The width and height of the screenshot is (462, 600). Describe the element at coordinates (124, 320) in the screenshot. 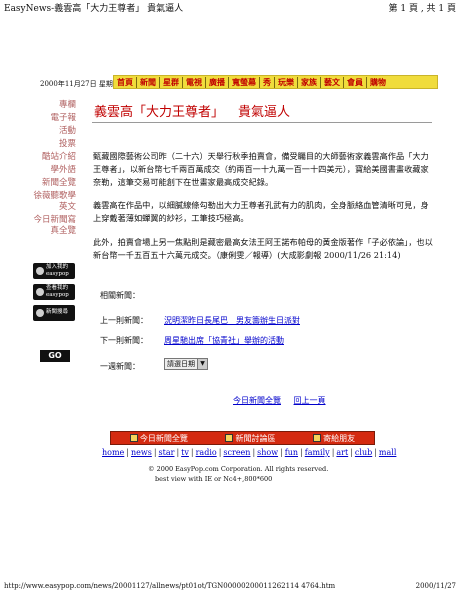

I see `prev-news-label: 上一則新聞：` at that location.